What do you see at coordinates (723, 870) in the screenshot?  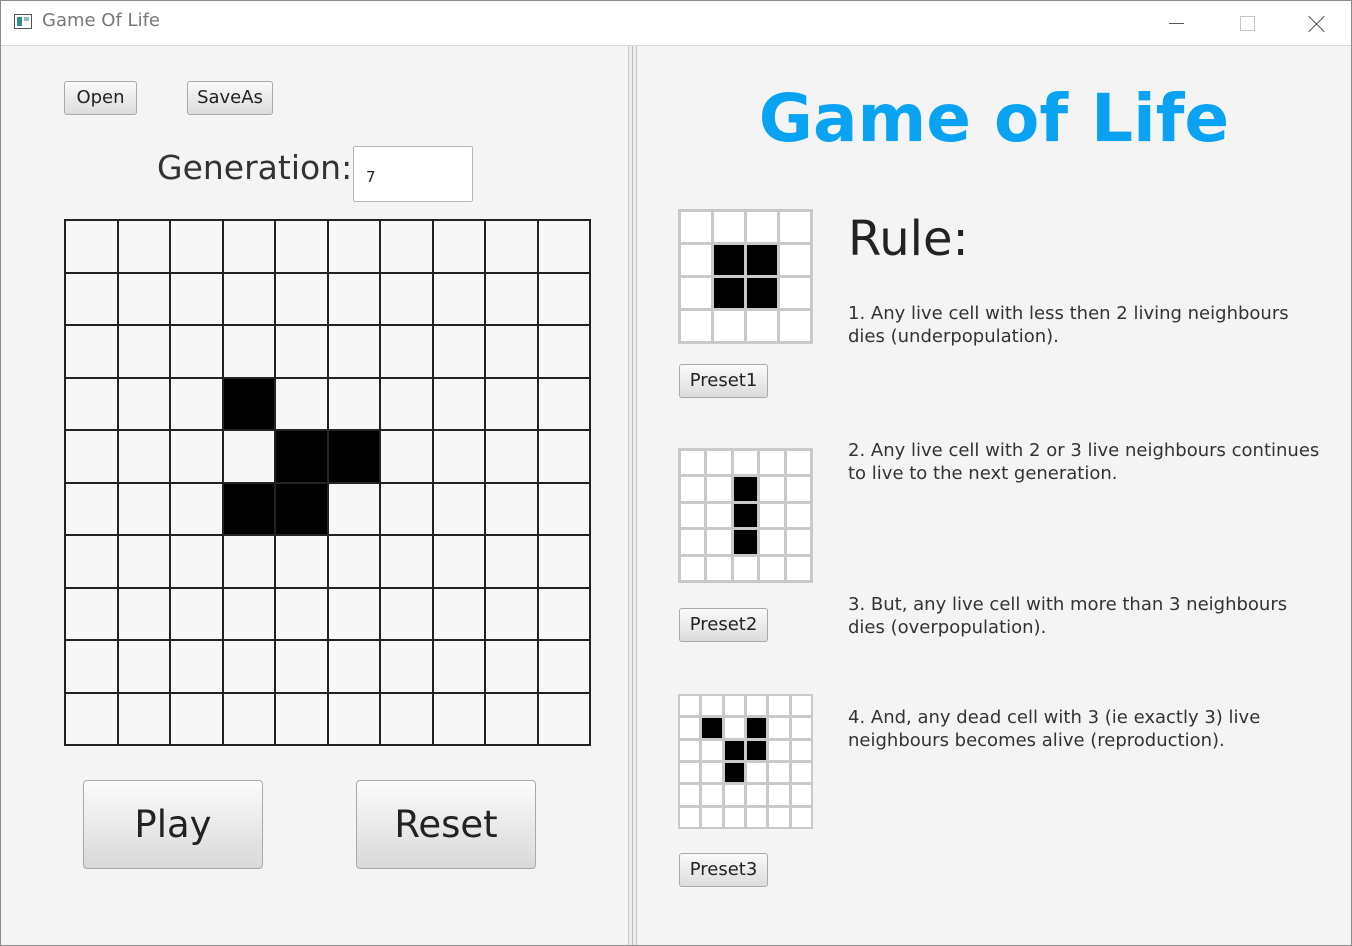 I see `preset3-button: Preset3` at bounding box center [723, 870].